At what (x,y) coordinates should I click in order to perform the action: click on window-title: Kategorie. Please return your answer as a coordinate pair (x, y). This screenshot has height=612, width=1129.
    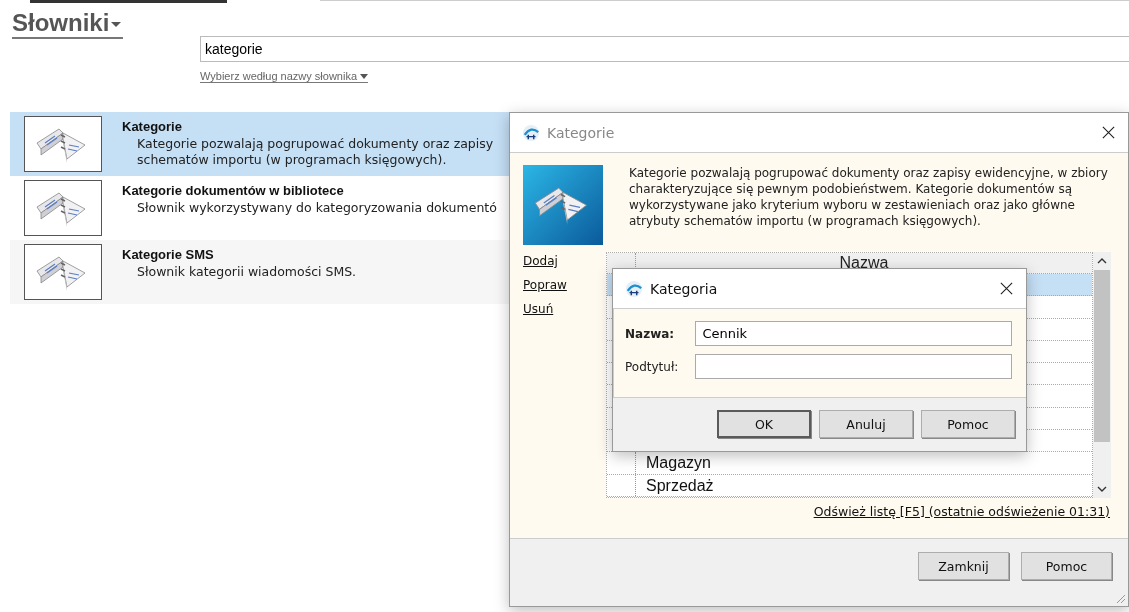
    Looking at the image, I should click on (581, 132).